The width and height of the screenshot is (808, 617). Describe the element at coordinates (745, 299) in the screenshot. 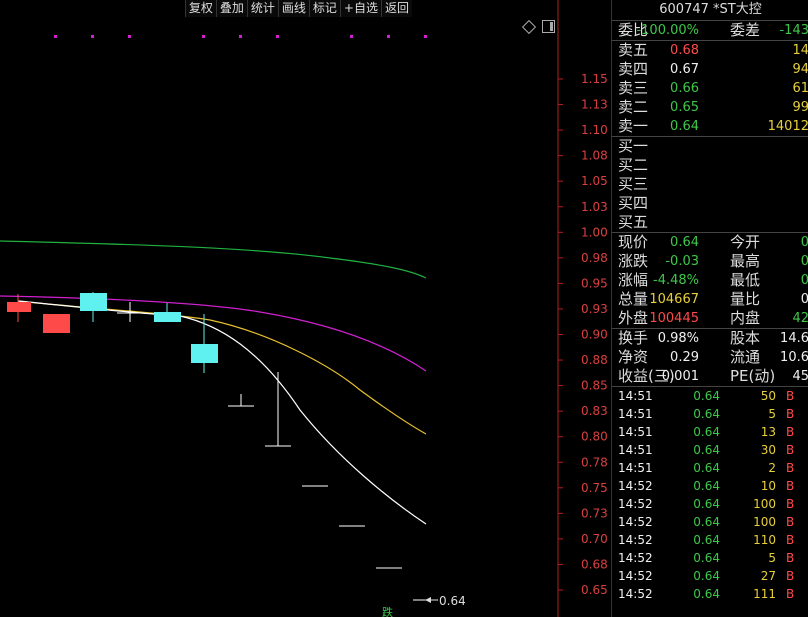

I see `quote-label: 量比` at that location.